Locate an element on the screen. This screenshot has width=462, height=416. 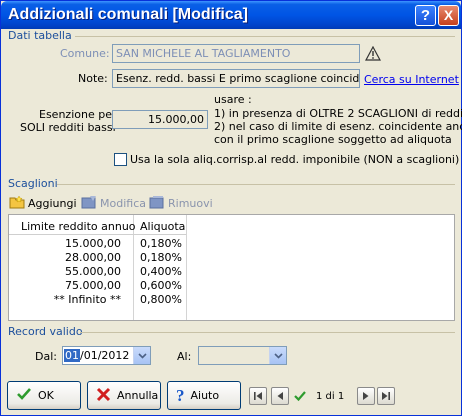
record-valido-group-label: Record valido is located at coordinates (45, 331).